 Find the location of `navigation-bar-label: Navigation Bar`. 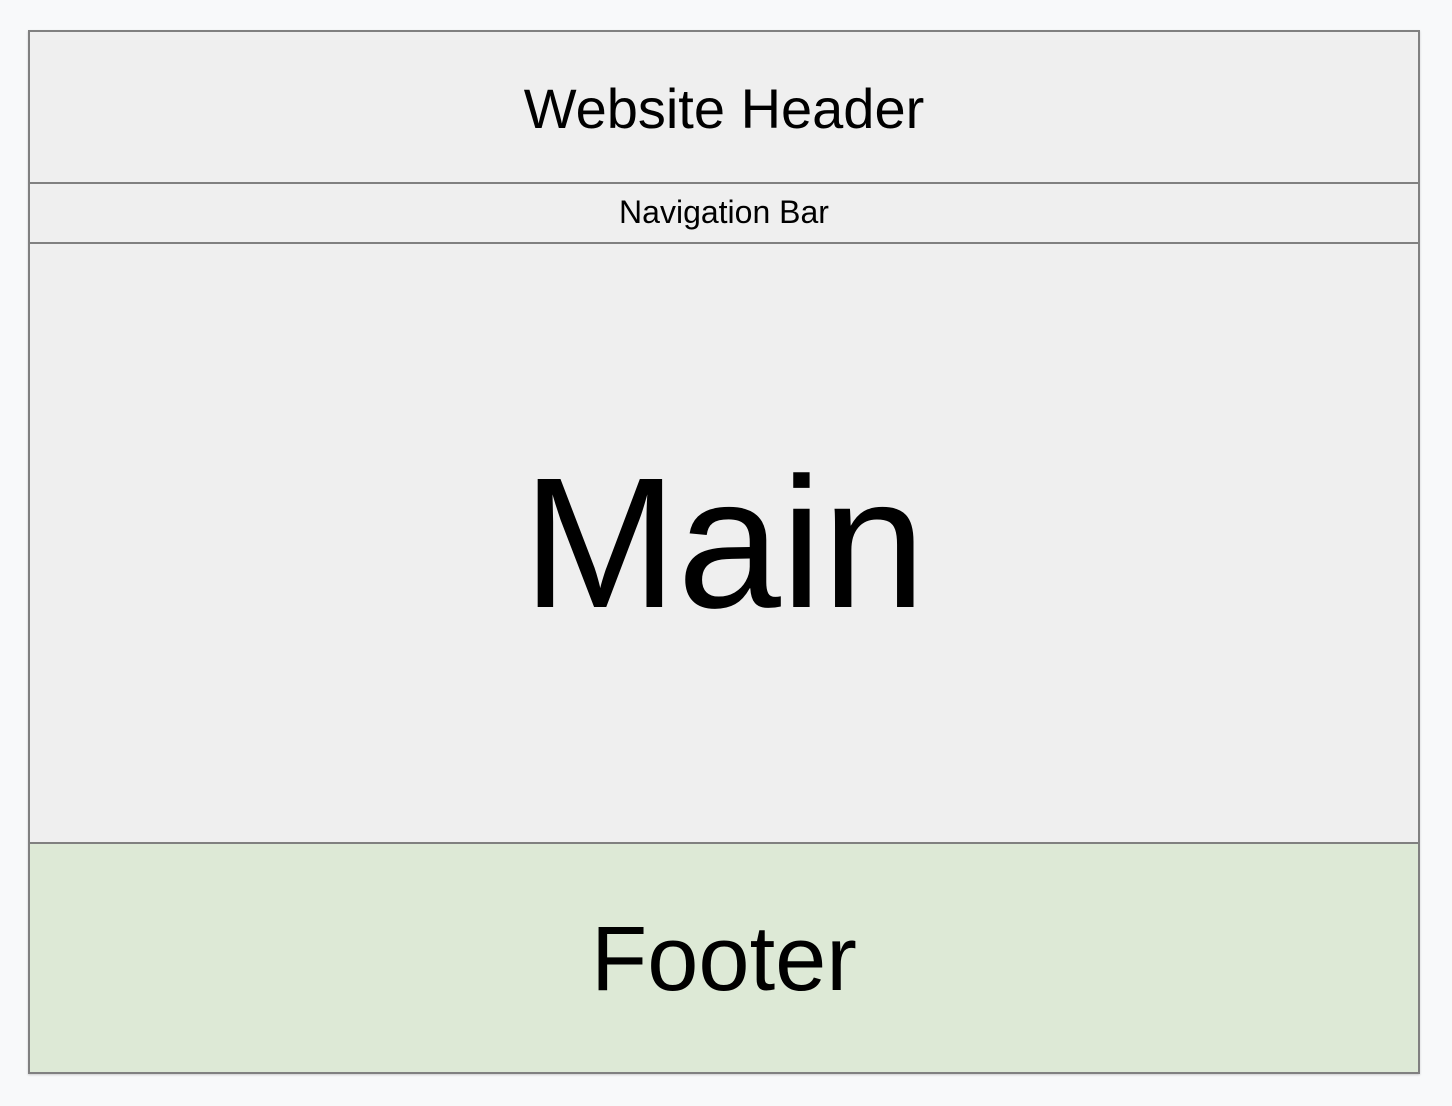

navigation-bar-label: Navigation Bar is located at coordinates (724, 211).